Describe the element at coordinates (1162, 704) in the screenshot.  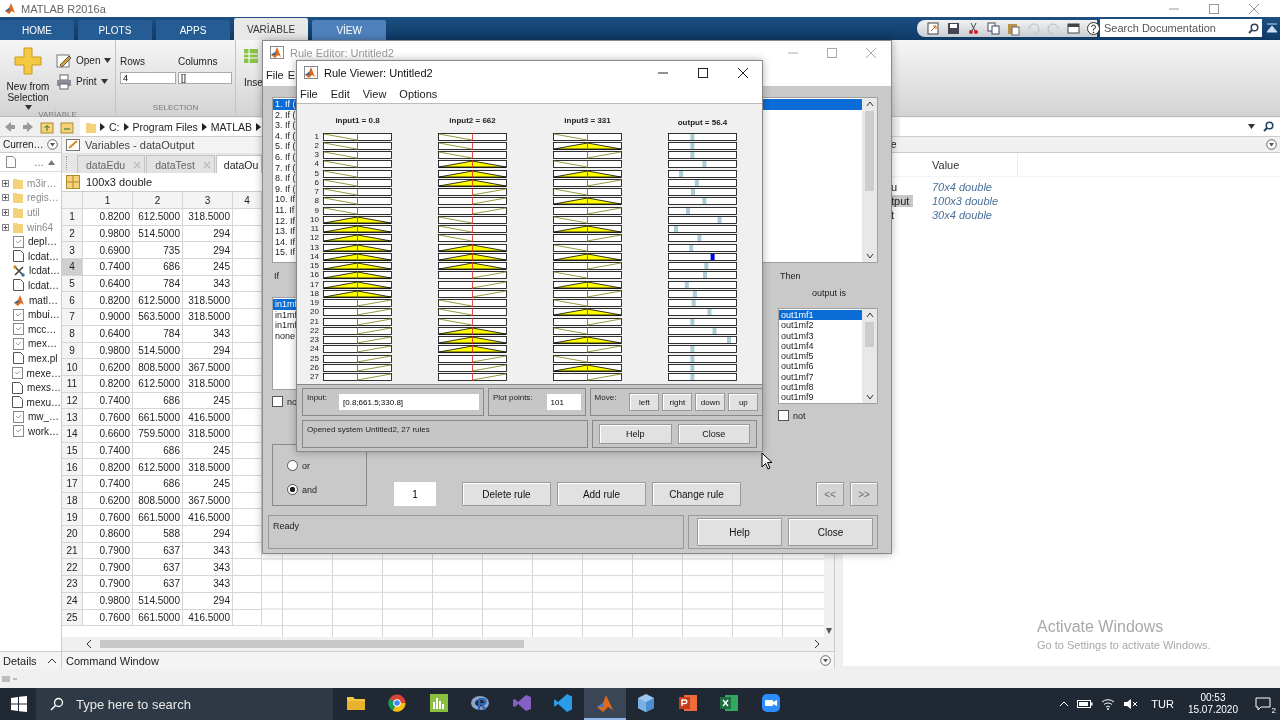
I see `language-indicator: TUR` at that location.